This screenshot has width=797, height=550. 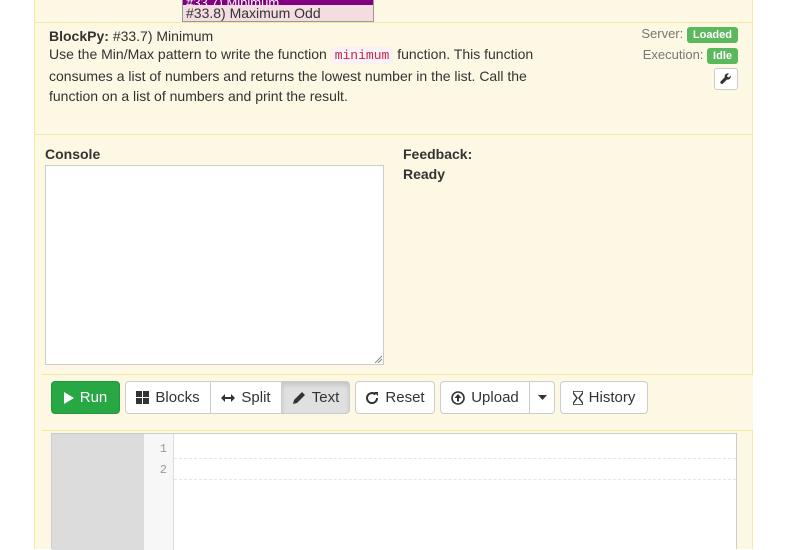 What do you see at coordinates (177, 397) in the screenshot?
I see `blocks-label: Blocks` at bounding box center [177, 397].